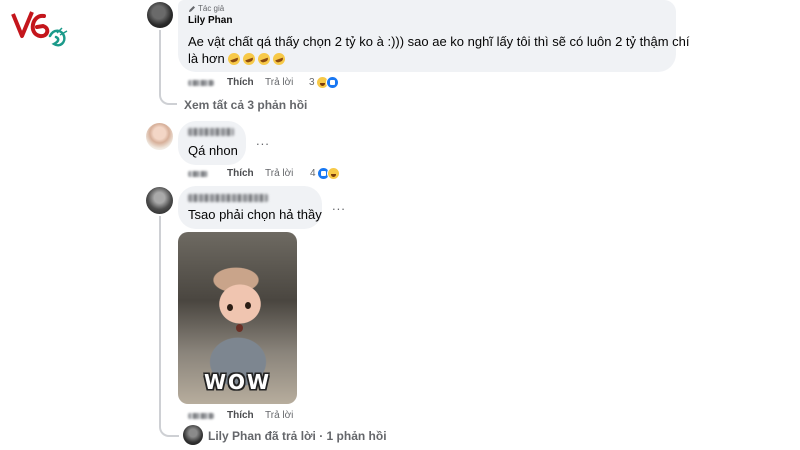 This screenshot has height=450, width=800. I want to click on comment-text: Qá nhon, so click(213, 150).